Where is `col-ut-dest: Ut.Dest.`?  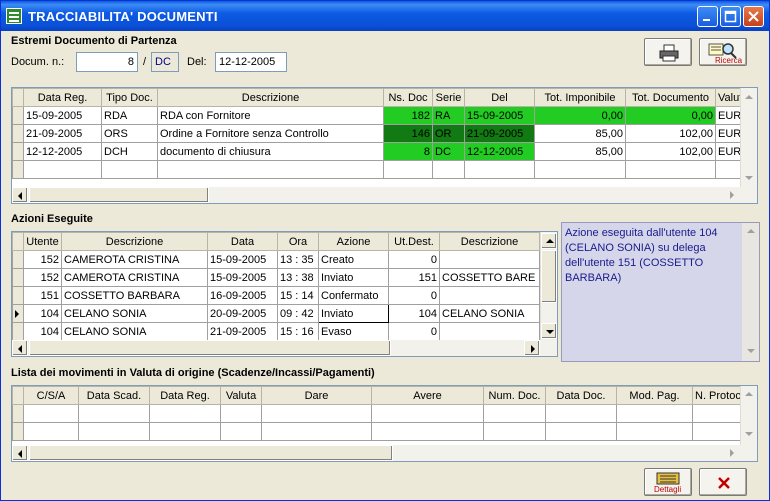
col-ut-dest: Ut.Dest. is located at coordinates (414, 241).